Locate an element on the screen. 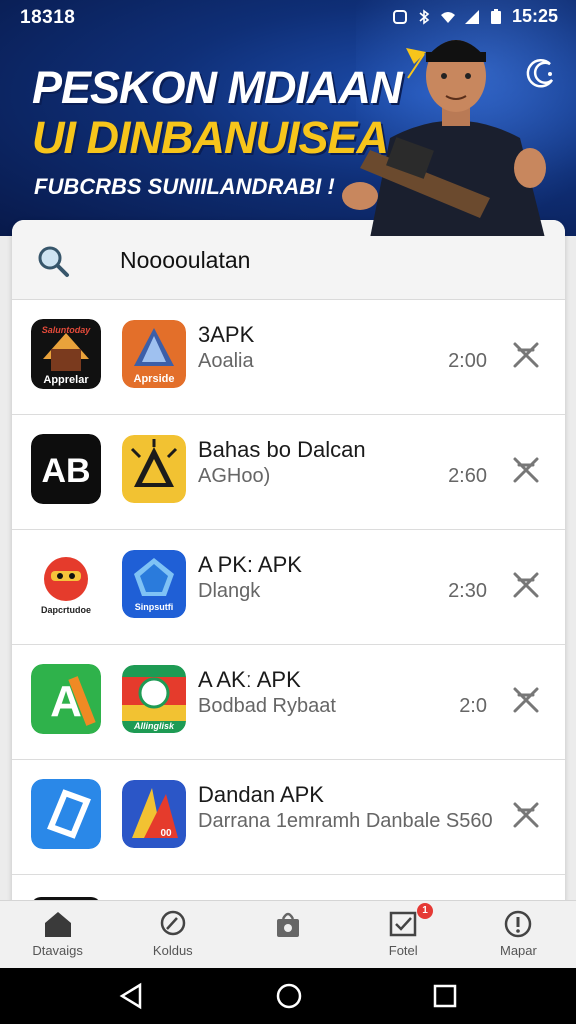 The width and height of the screenshot is (576, 1024). nav-item-info: Mapar is located at coordinates (518, 934).